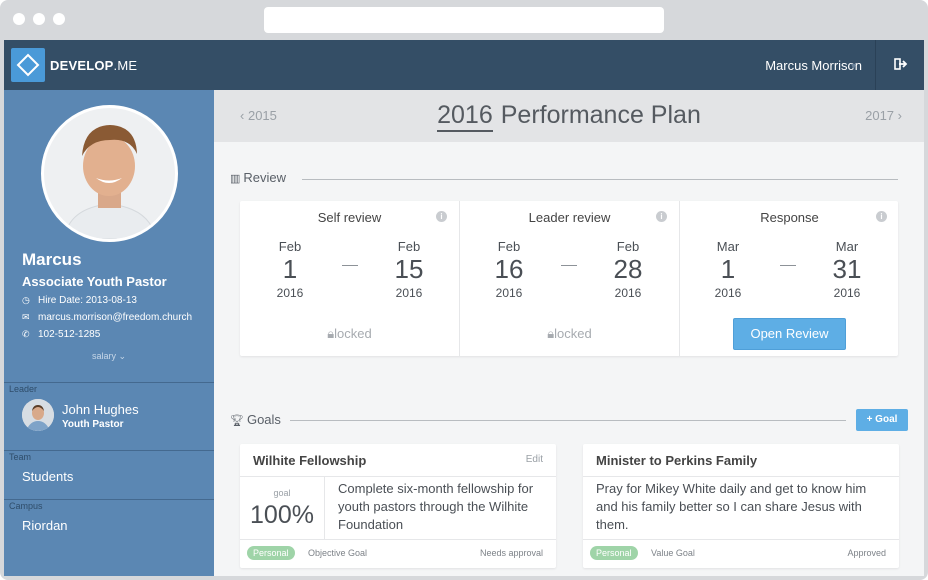 The width and height of the screenshot is (928, 580). What do you see at coordinates (282, 493) in the screenshot?
I see `goal-label: goal` at bounding box center [282, 493].